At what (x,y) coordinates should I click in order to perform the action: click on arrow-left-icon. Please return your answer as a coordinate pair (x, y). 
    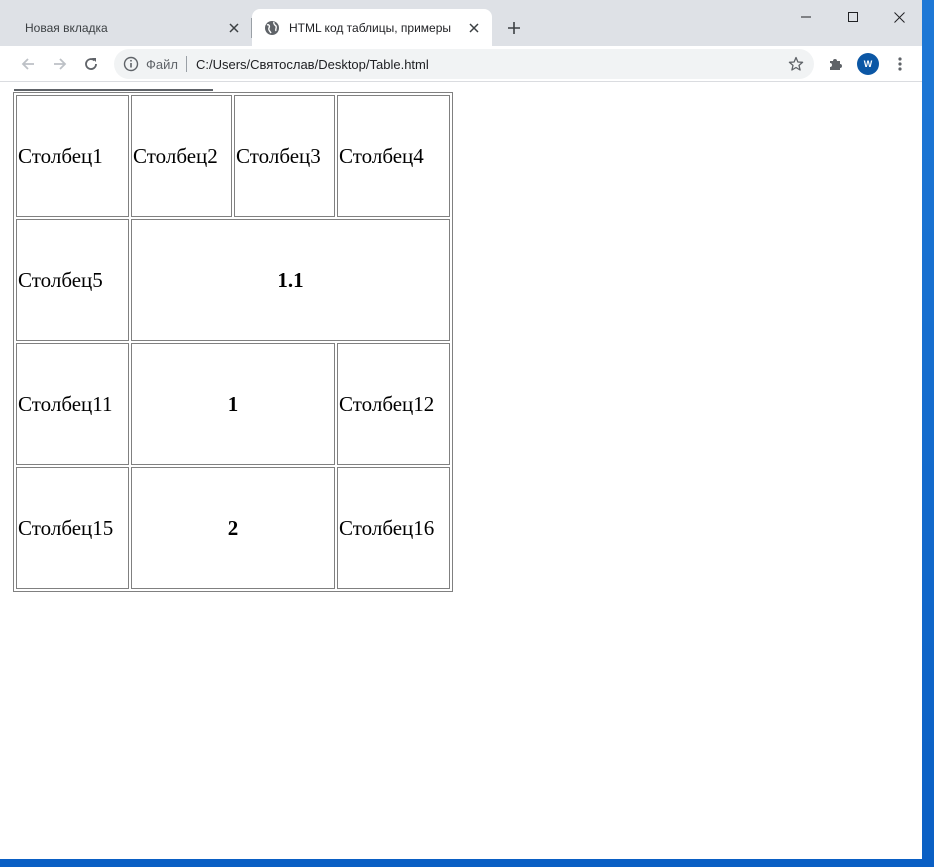
    Looking at the image, I should click on (28, 64).